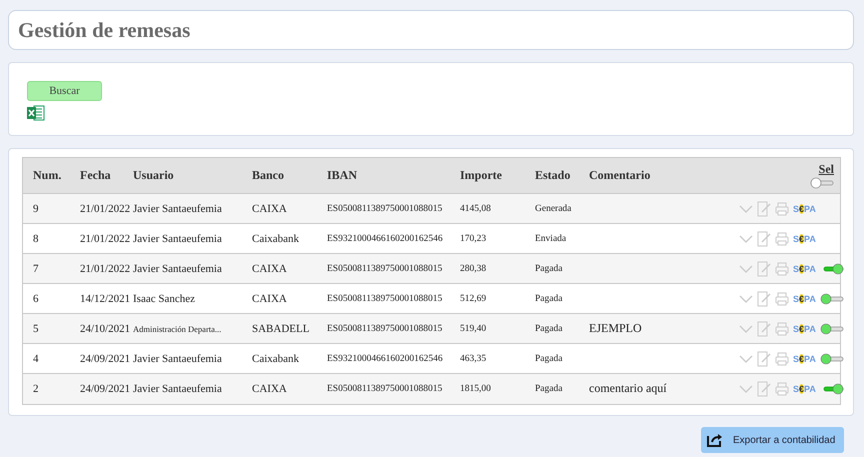 This screenshot has width=864, height=457. I want to click on table-cell-text: 6, so click(36, 298).